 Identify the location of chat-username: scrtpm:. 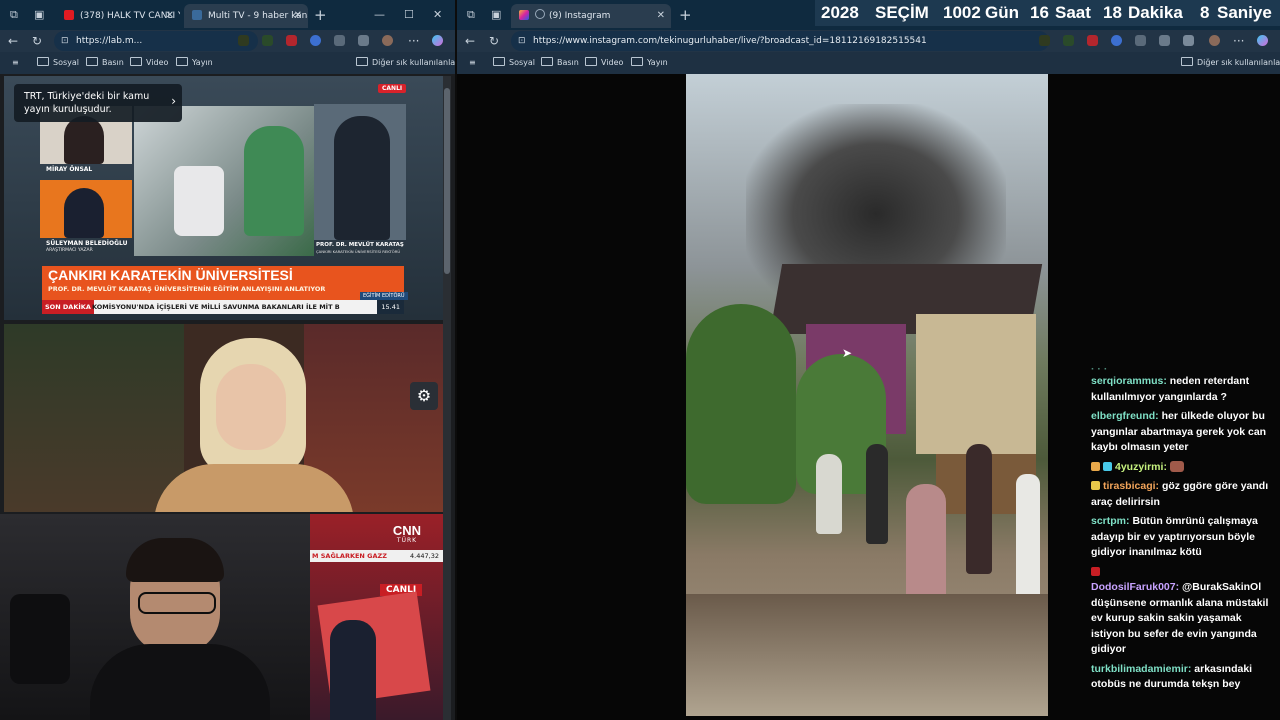
(1110, 521).